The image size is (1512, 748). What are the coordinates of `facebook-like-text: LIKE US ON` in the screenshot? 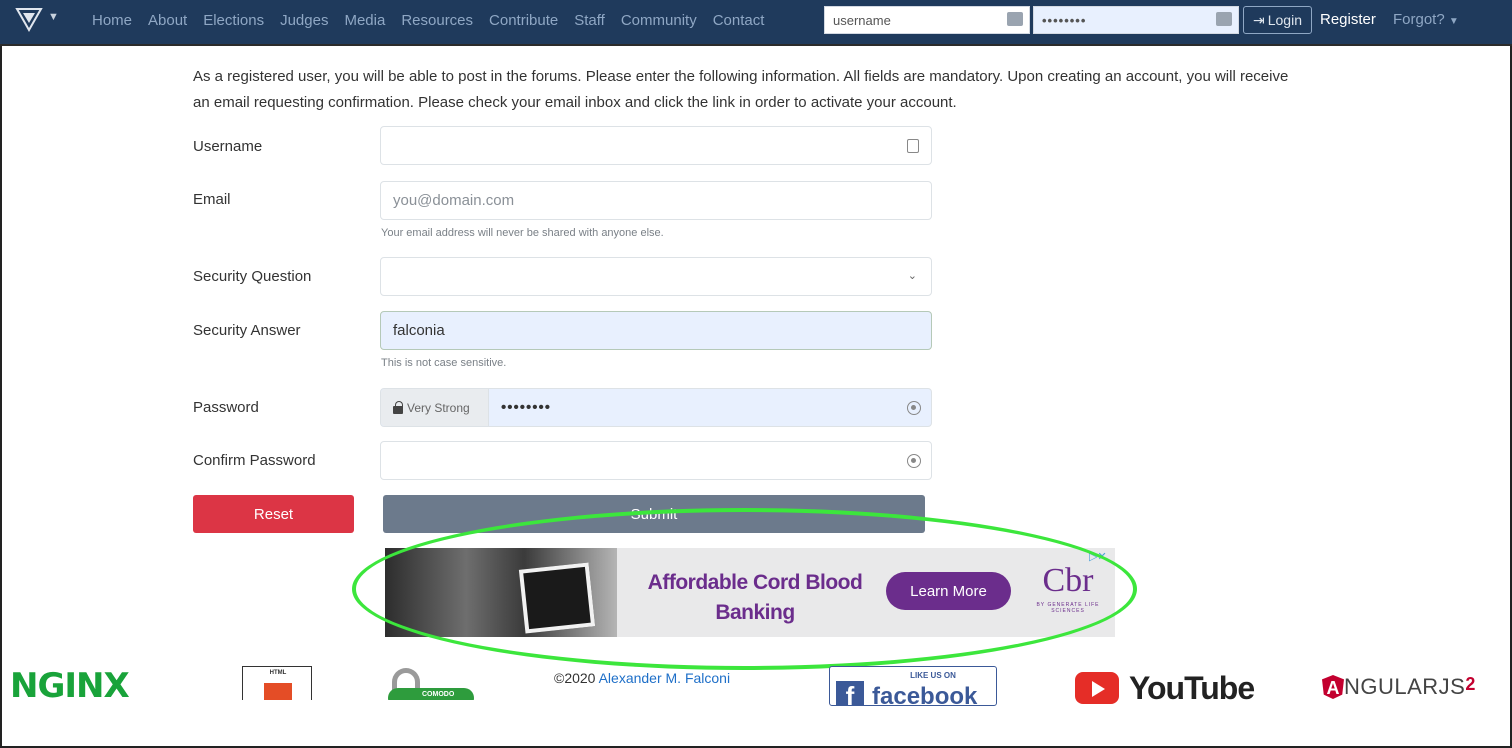 It's located at (933, 675).